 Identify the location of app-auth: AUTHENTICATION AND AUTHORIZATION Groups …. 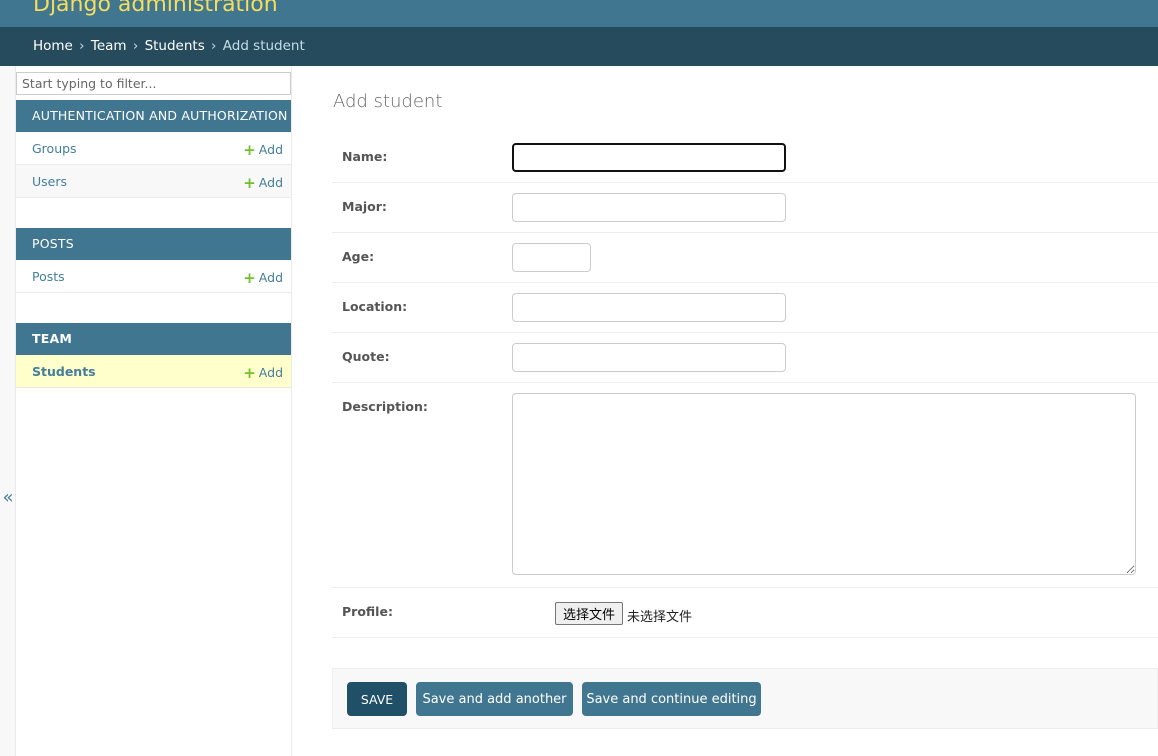
(153, 149).